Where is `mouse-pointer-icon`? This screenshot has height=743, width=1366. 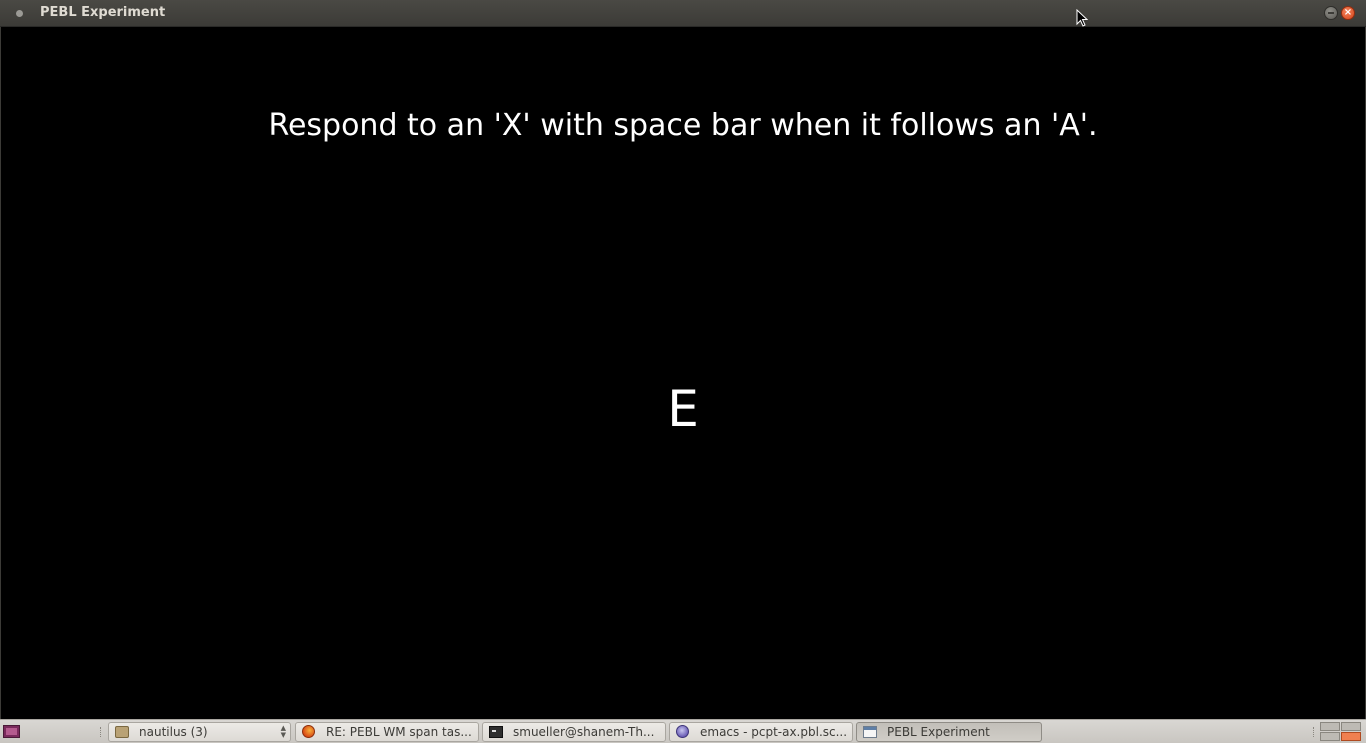
mouse-pointer-icon is located at coordinates (1082, 18).